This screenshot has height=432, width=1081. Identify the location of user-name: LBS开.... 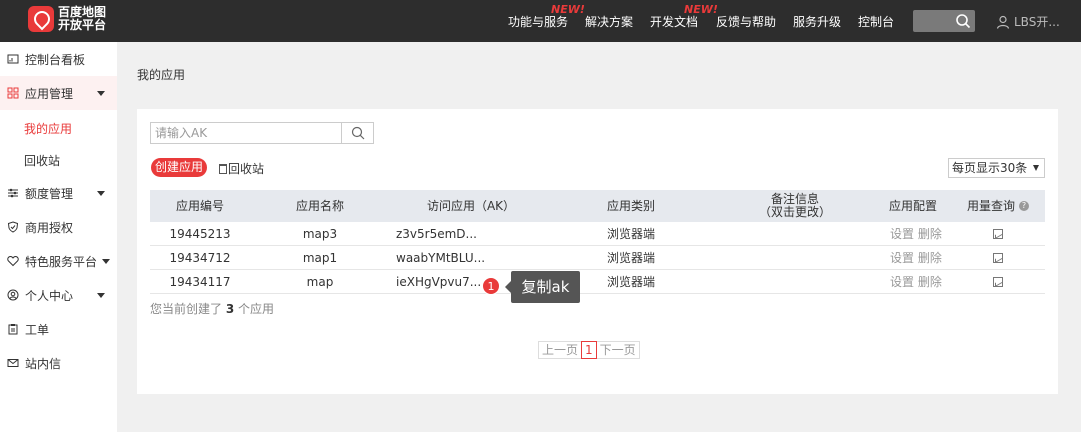
(1037, 22).